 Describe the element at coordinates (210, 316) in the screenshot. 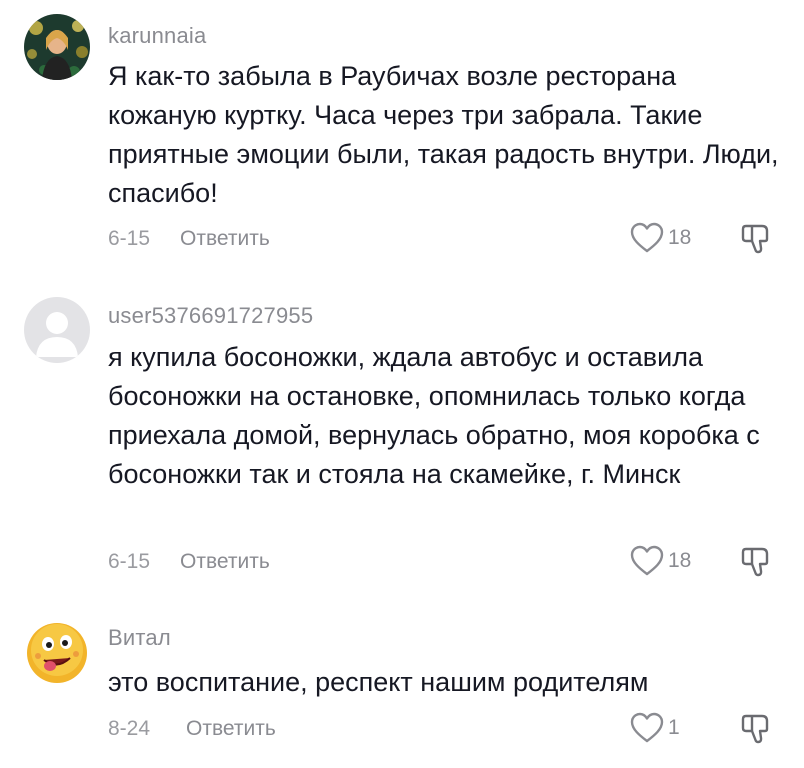

I see `comment-username: user5376691727955` at that location.